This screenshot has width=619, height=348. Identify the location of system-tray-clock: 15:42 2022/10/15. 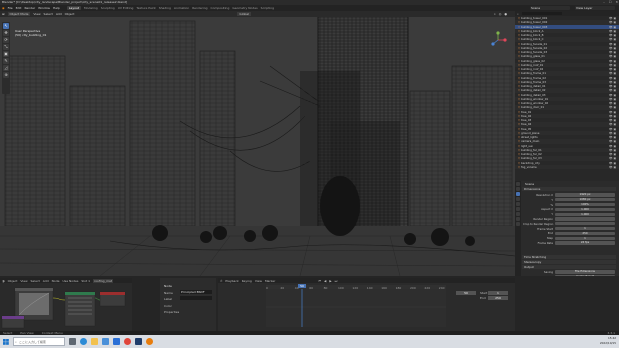
(608, 341).